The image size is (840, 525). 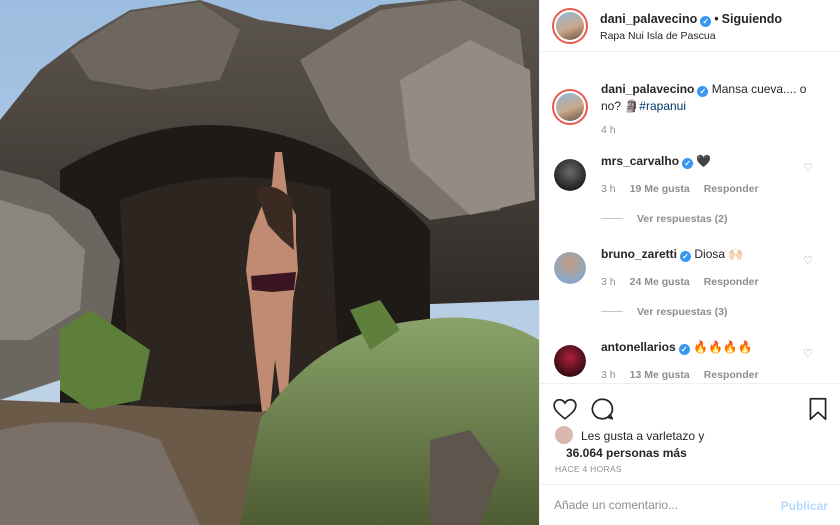 I want to click on add-comment-bar: Publicar, so click(x=690, y=504).